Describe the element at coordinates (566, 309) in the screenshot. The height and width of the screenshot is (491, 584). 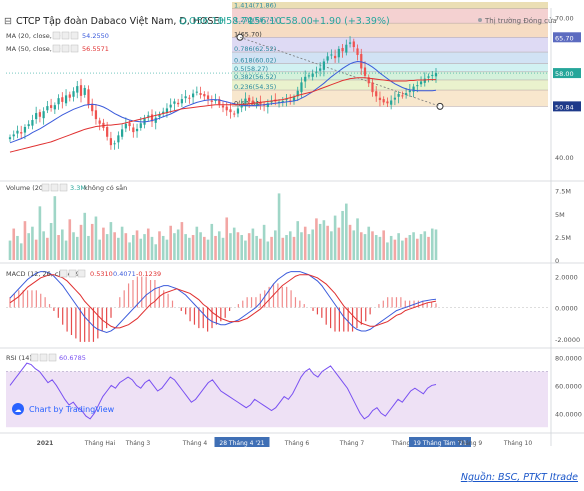
I see `macd-axis-label: 0.0000` at that location.